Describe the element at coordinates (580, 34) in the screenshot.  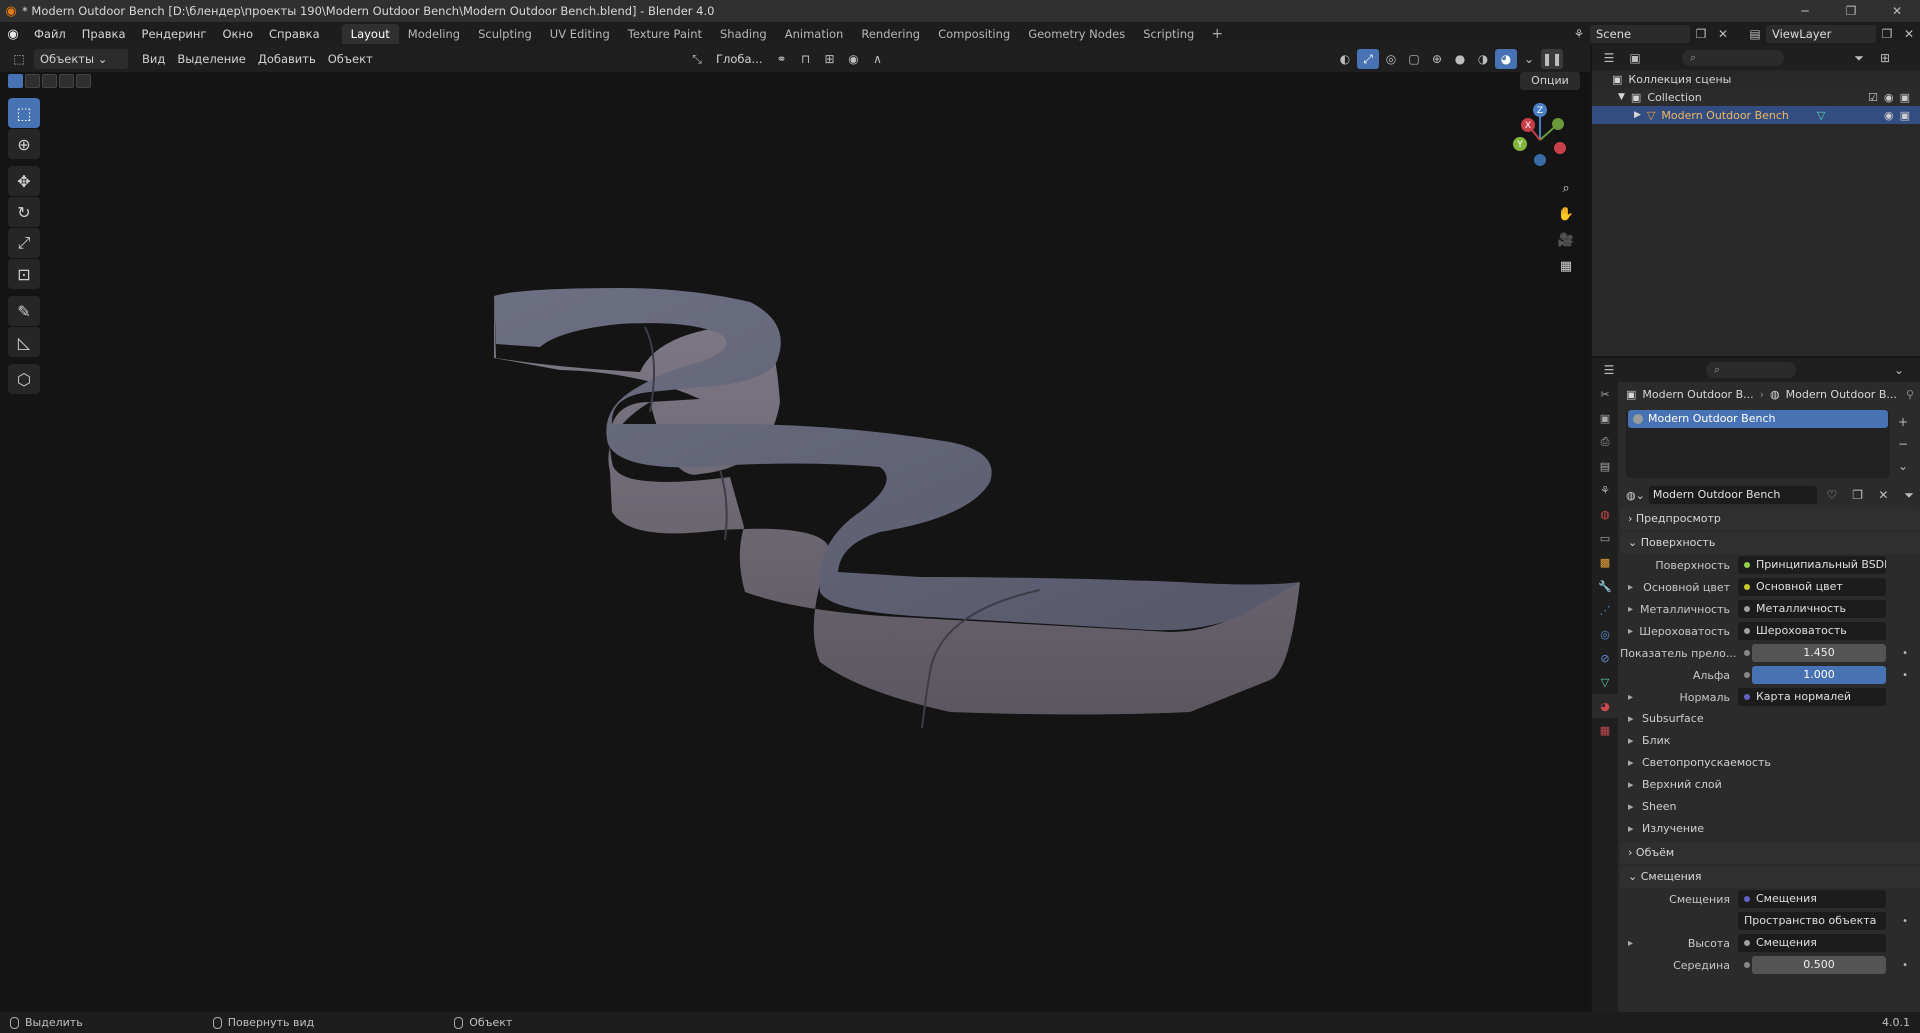
I see `tab-uv-editing: UV Editing` at that location.